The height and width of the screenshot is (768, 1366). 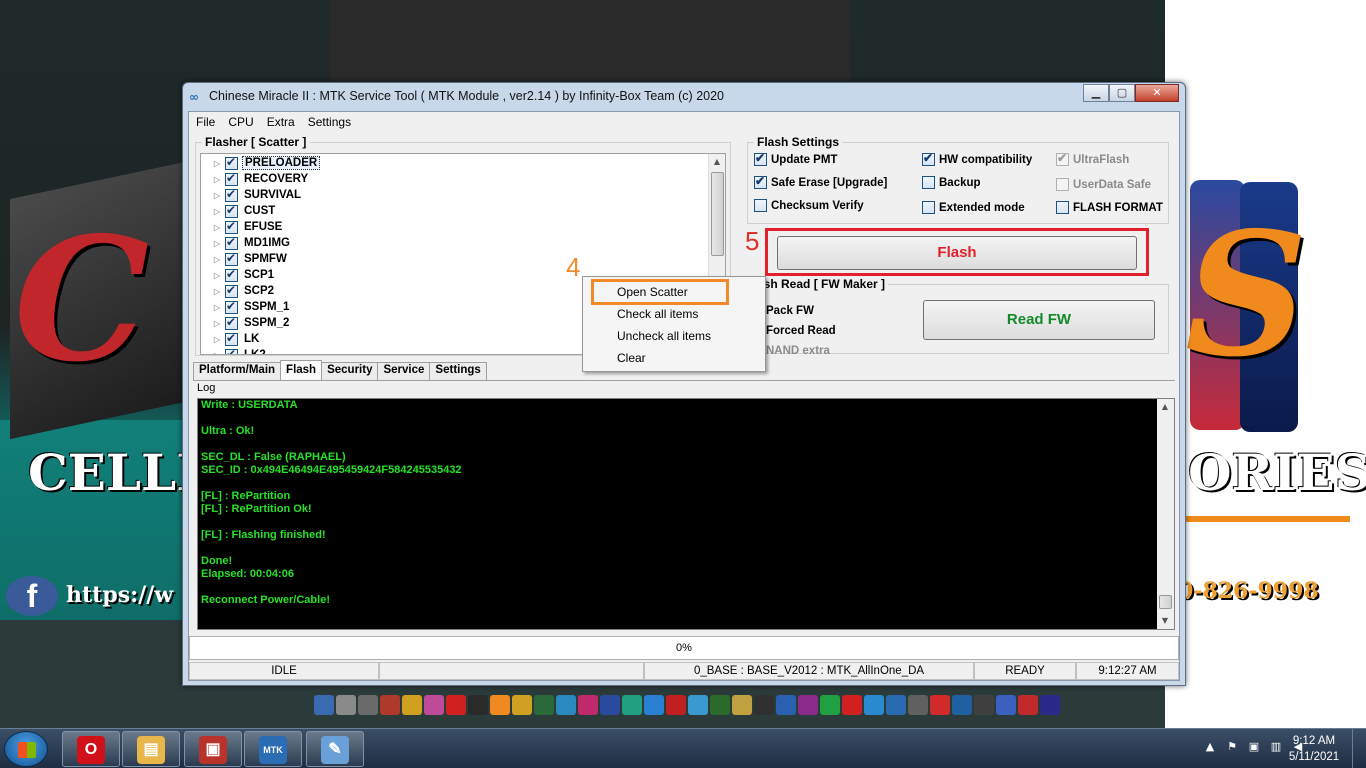 I want to click on menu-clear: Clear, so click(x=674, y=358).